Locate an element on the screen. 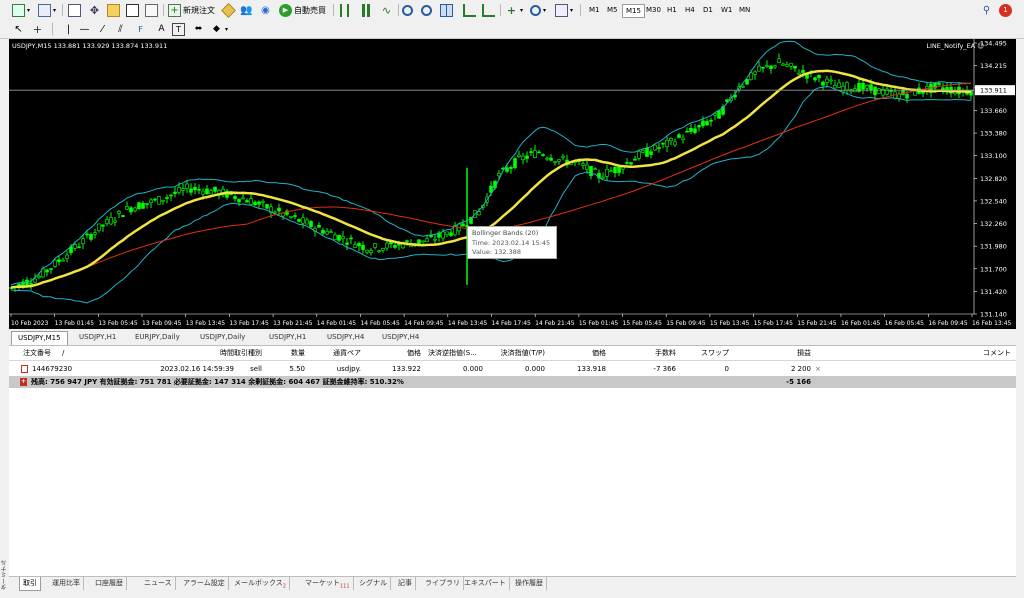  trendline-tool: ⁄ is located at coordinates (102, 29).